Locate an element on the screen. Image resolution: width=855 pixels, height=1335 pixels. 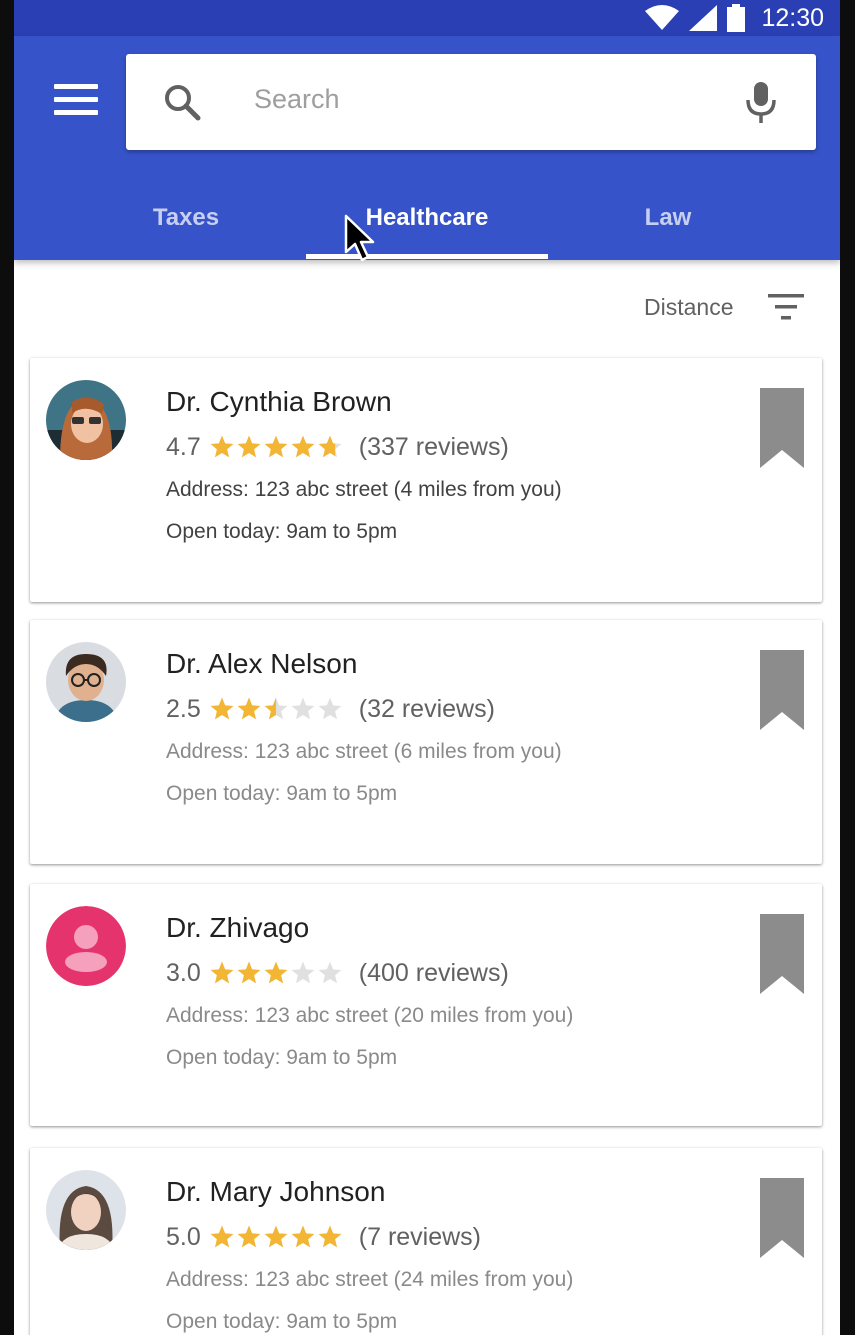
battery-icon is located at coordinates (736, 18).